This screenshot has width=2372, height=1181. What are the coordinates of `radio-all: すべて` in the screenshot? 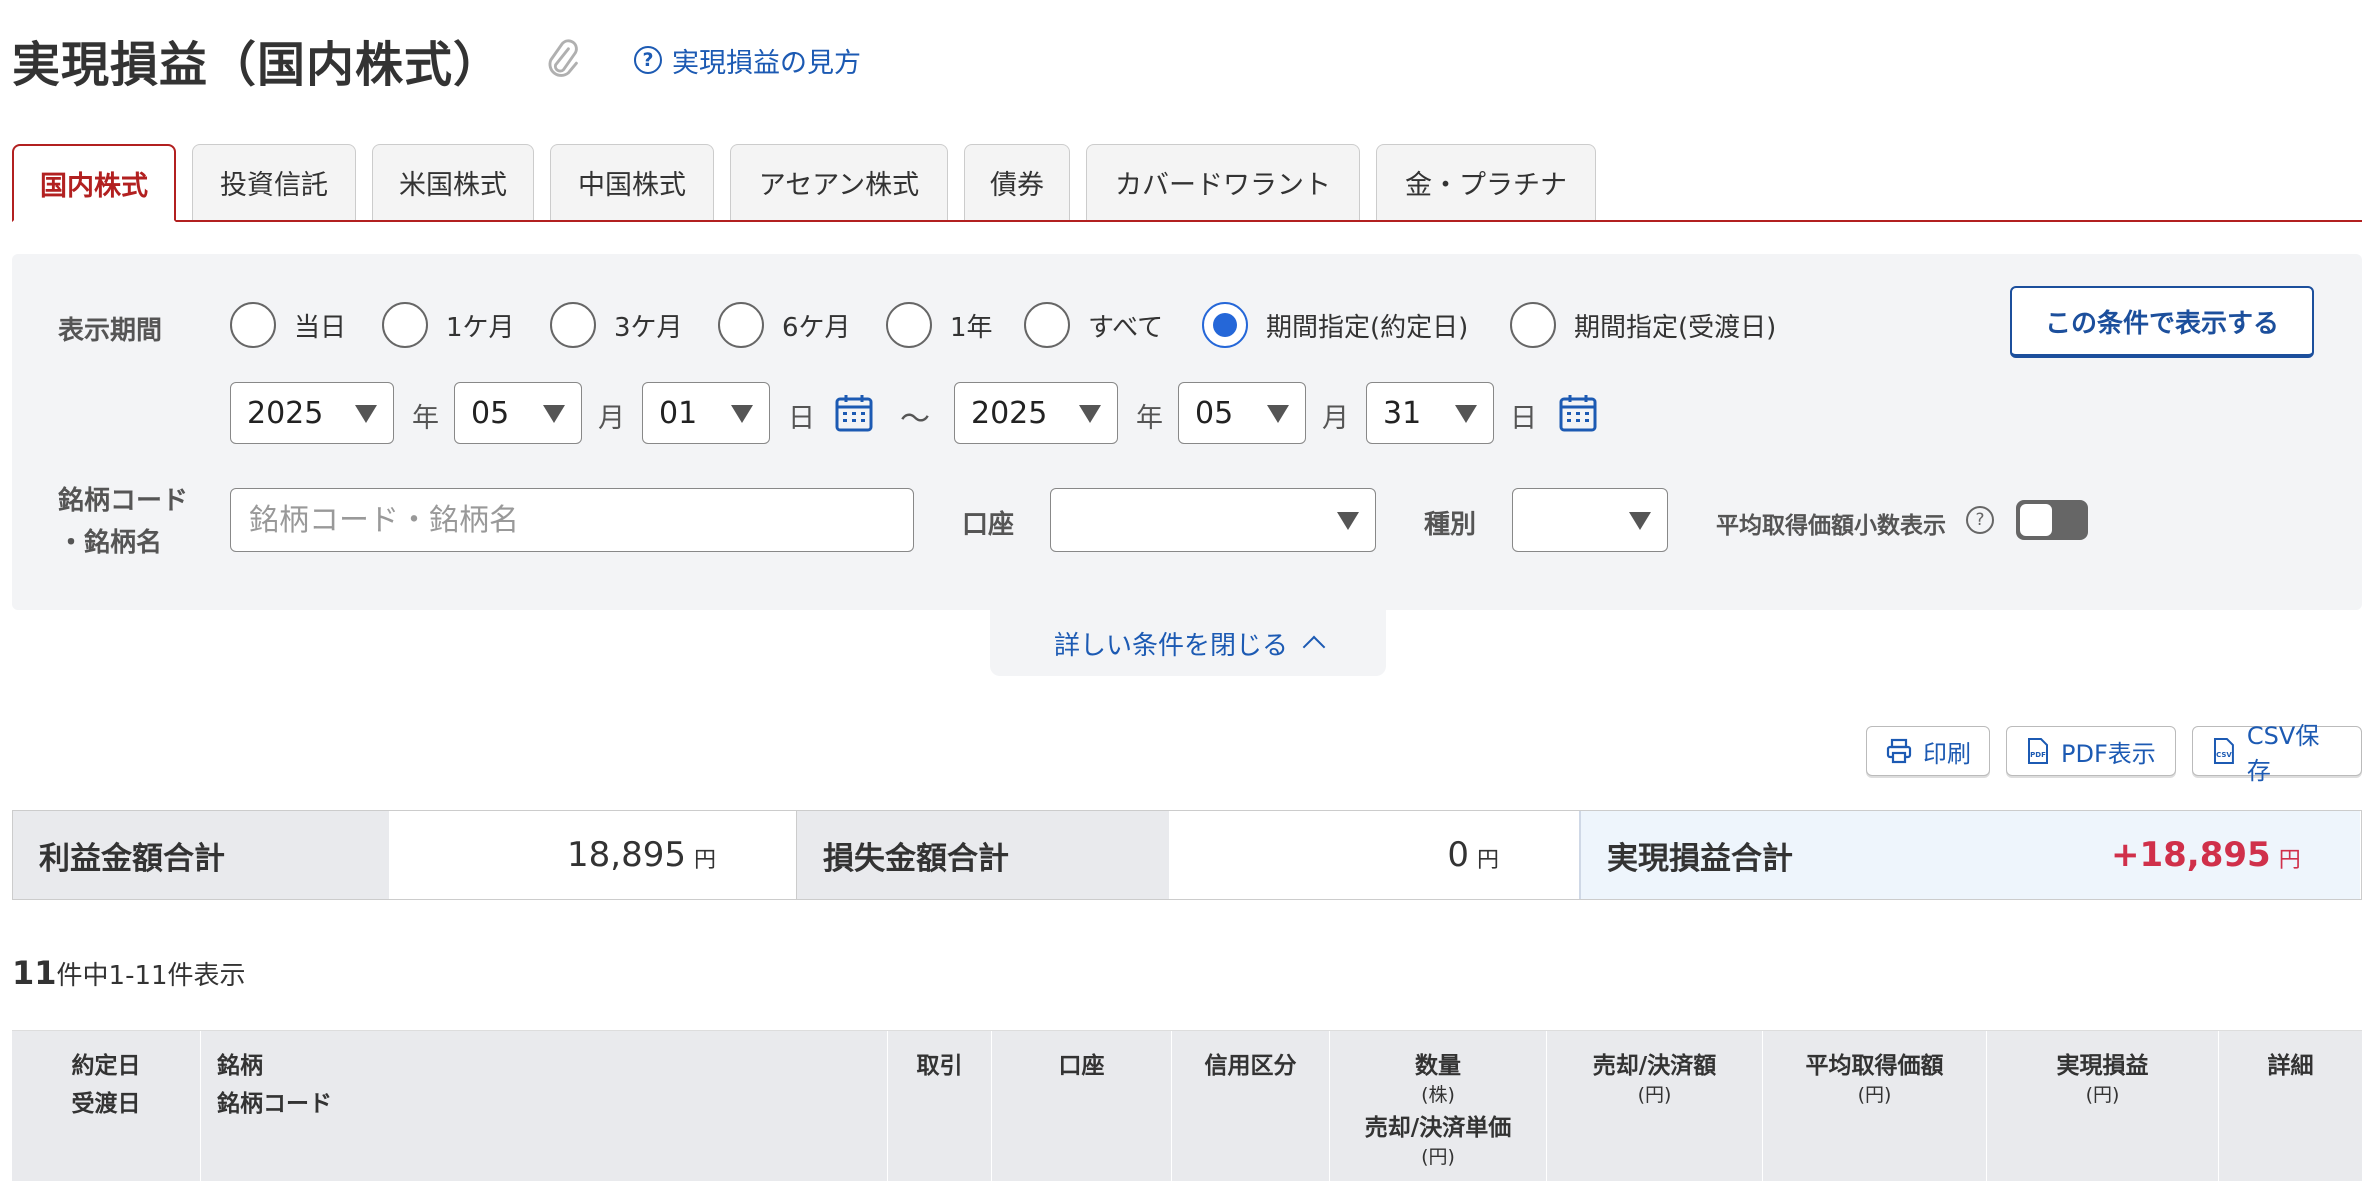 It's located at (1093, 325).